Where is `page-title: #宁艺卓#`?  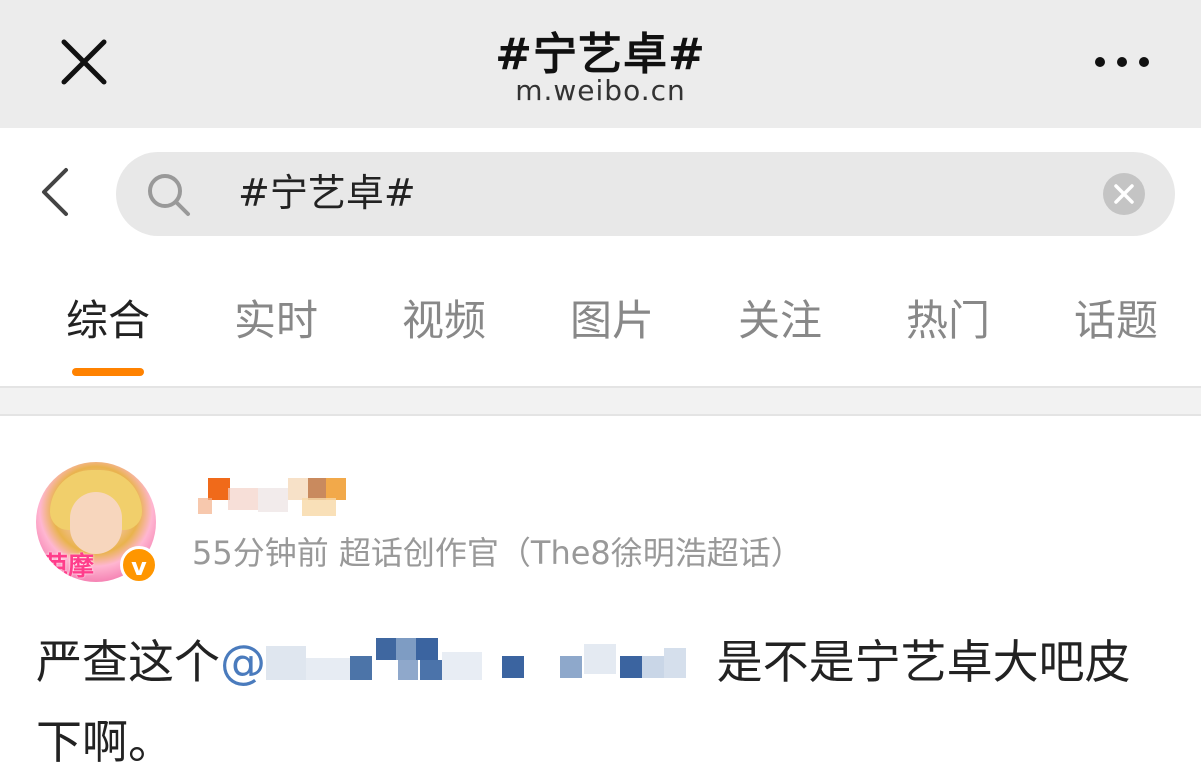 page-title: #宁艺卓# is located at coordinates (600, 54).